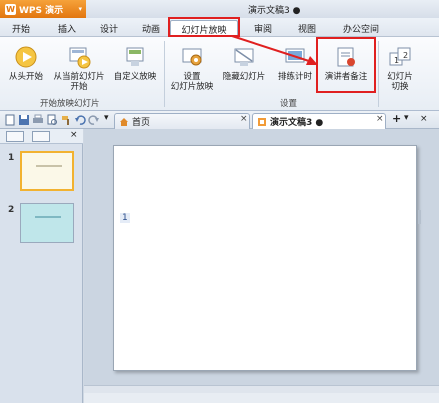 The width and height of the screenshot is (439, 403). What do you see at coordinates (192, 57) in the screenshot?
I see `setup-show-icon` at bounding box center [192, 57].